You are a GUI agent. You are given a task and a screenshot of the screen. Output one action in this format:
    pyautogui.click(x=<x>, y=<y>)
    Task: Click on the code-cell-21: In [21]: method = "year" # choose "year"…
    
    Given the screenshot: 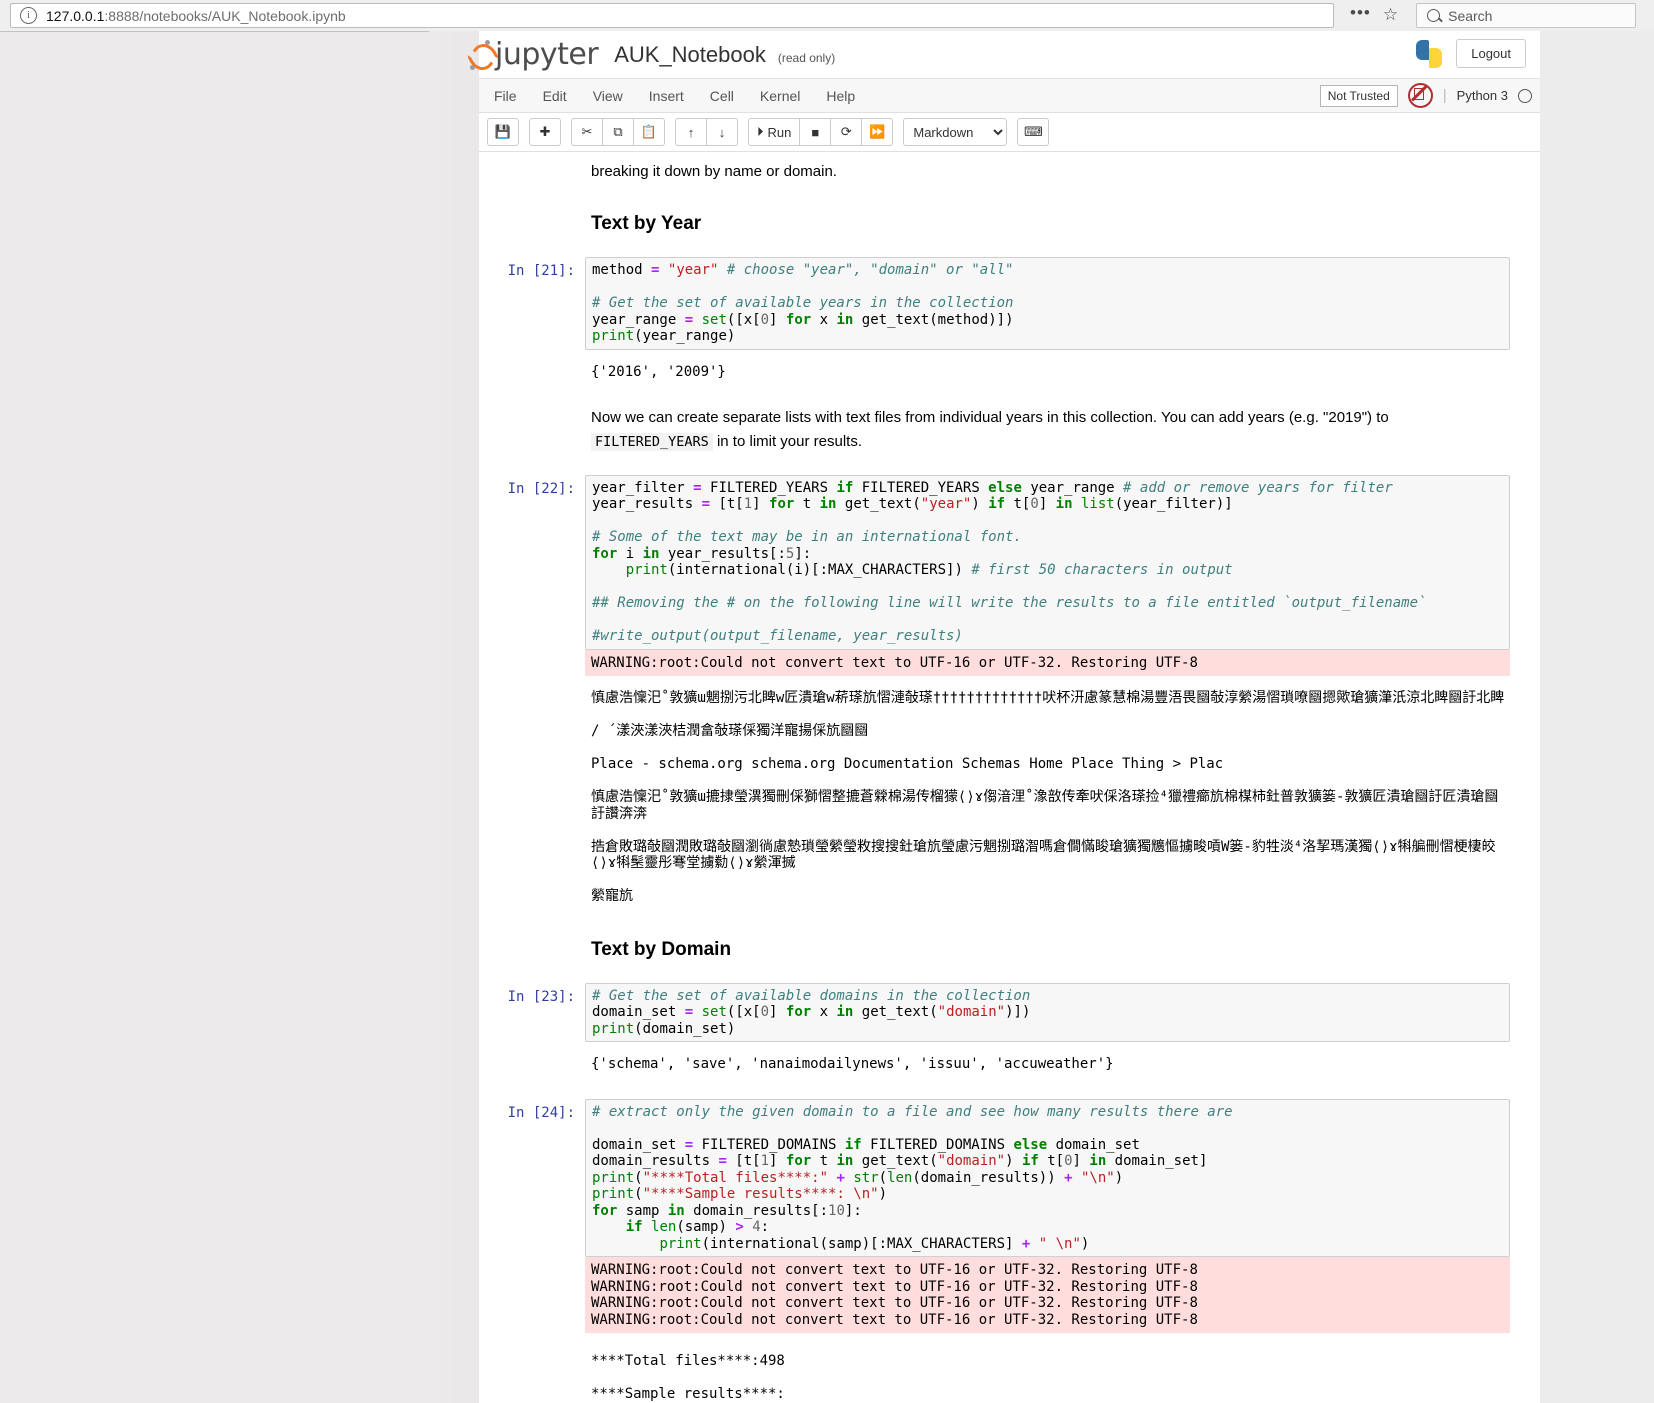 What is the action you would take?
    pyautogui.click(x=1009, y=303)
    